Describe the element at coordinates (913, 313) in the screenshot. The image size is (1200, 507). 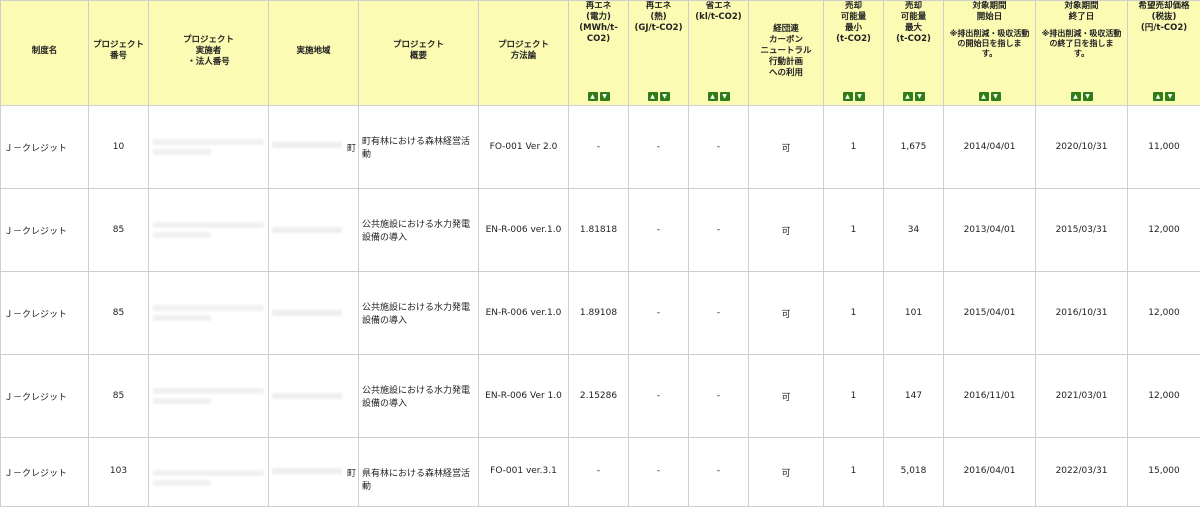
I see `cell-sell-max: 101` at that location.